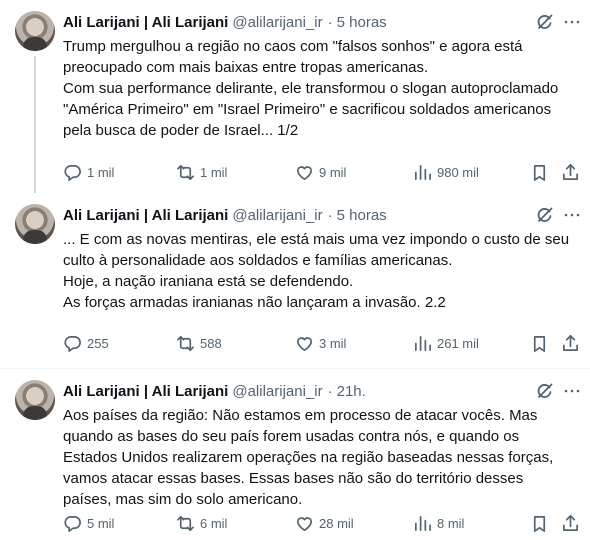 This screenshot has width=590, height=540. What do you see at coordinates (86, 343) in the screenshot?
I see `reply-button: 255` at bounding box center [86, 343].